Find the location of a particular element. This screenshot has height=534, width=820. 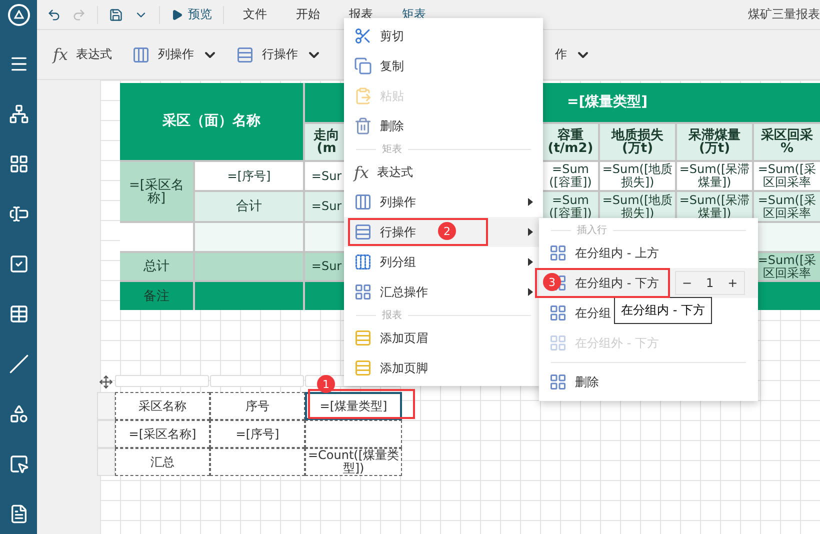

undo-icon is located at coordinates (54, 15).